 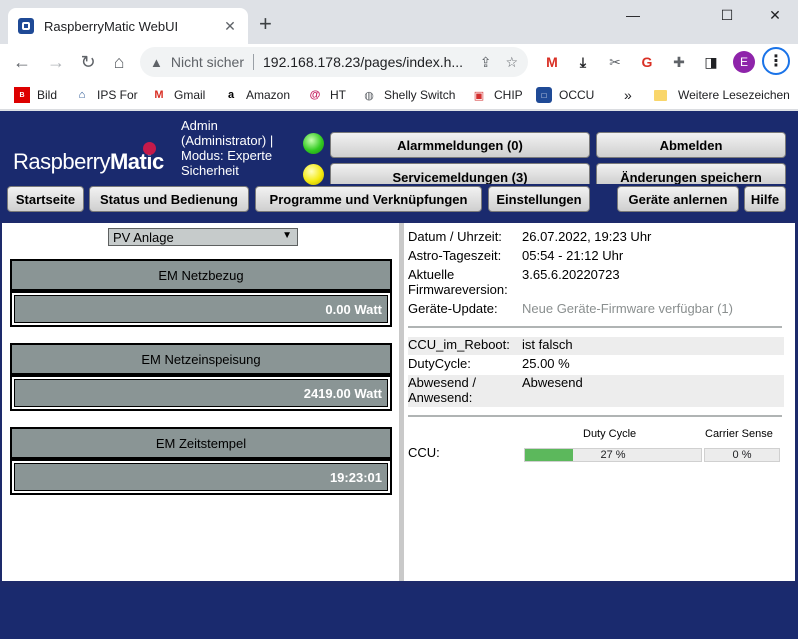 I want to click on info-value: 3.65.6.20220723, so click(x=571, y=274).